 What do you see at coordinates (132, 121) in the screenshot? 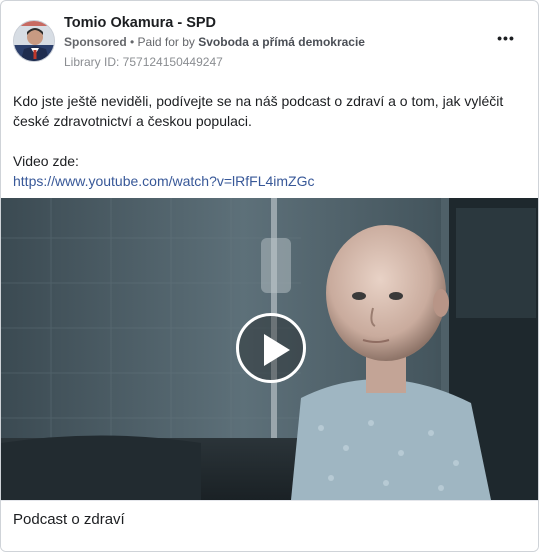
I see `post-text-line: české zdravotnictví a českou populaci.` at bounding box center [132, 121].